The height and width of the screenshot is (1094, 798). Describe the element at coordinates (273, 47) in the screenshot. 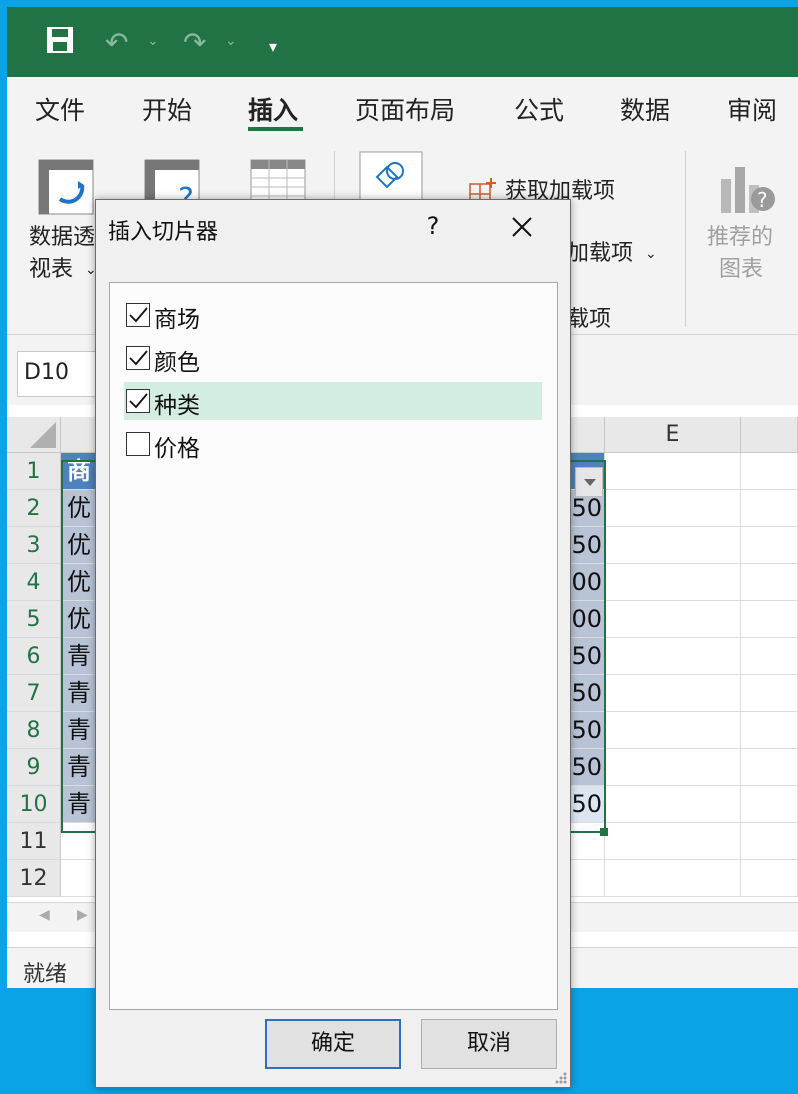

I see `customize-toolbar-icon: ▾` at that location.